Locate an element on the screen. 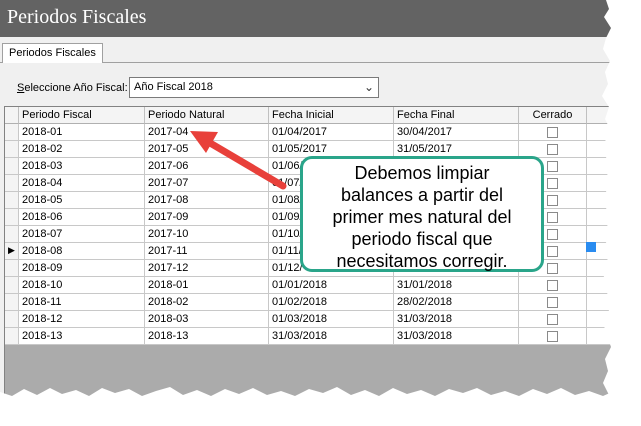  arrow-shaft is located at coordinates (244, 163).